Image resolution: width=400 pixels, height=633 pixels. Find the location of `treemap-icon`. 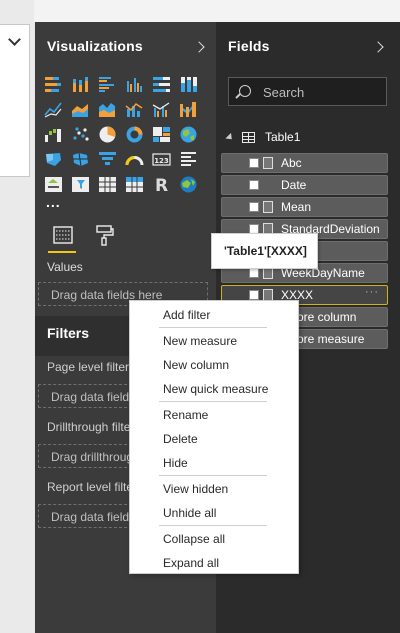

treemap-icon is located at coordinates (161, 134).